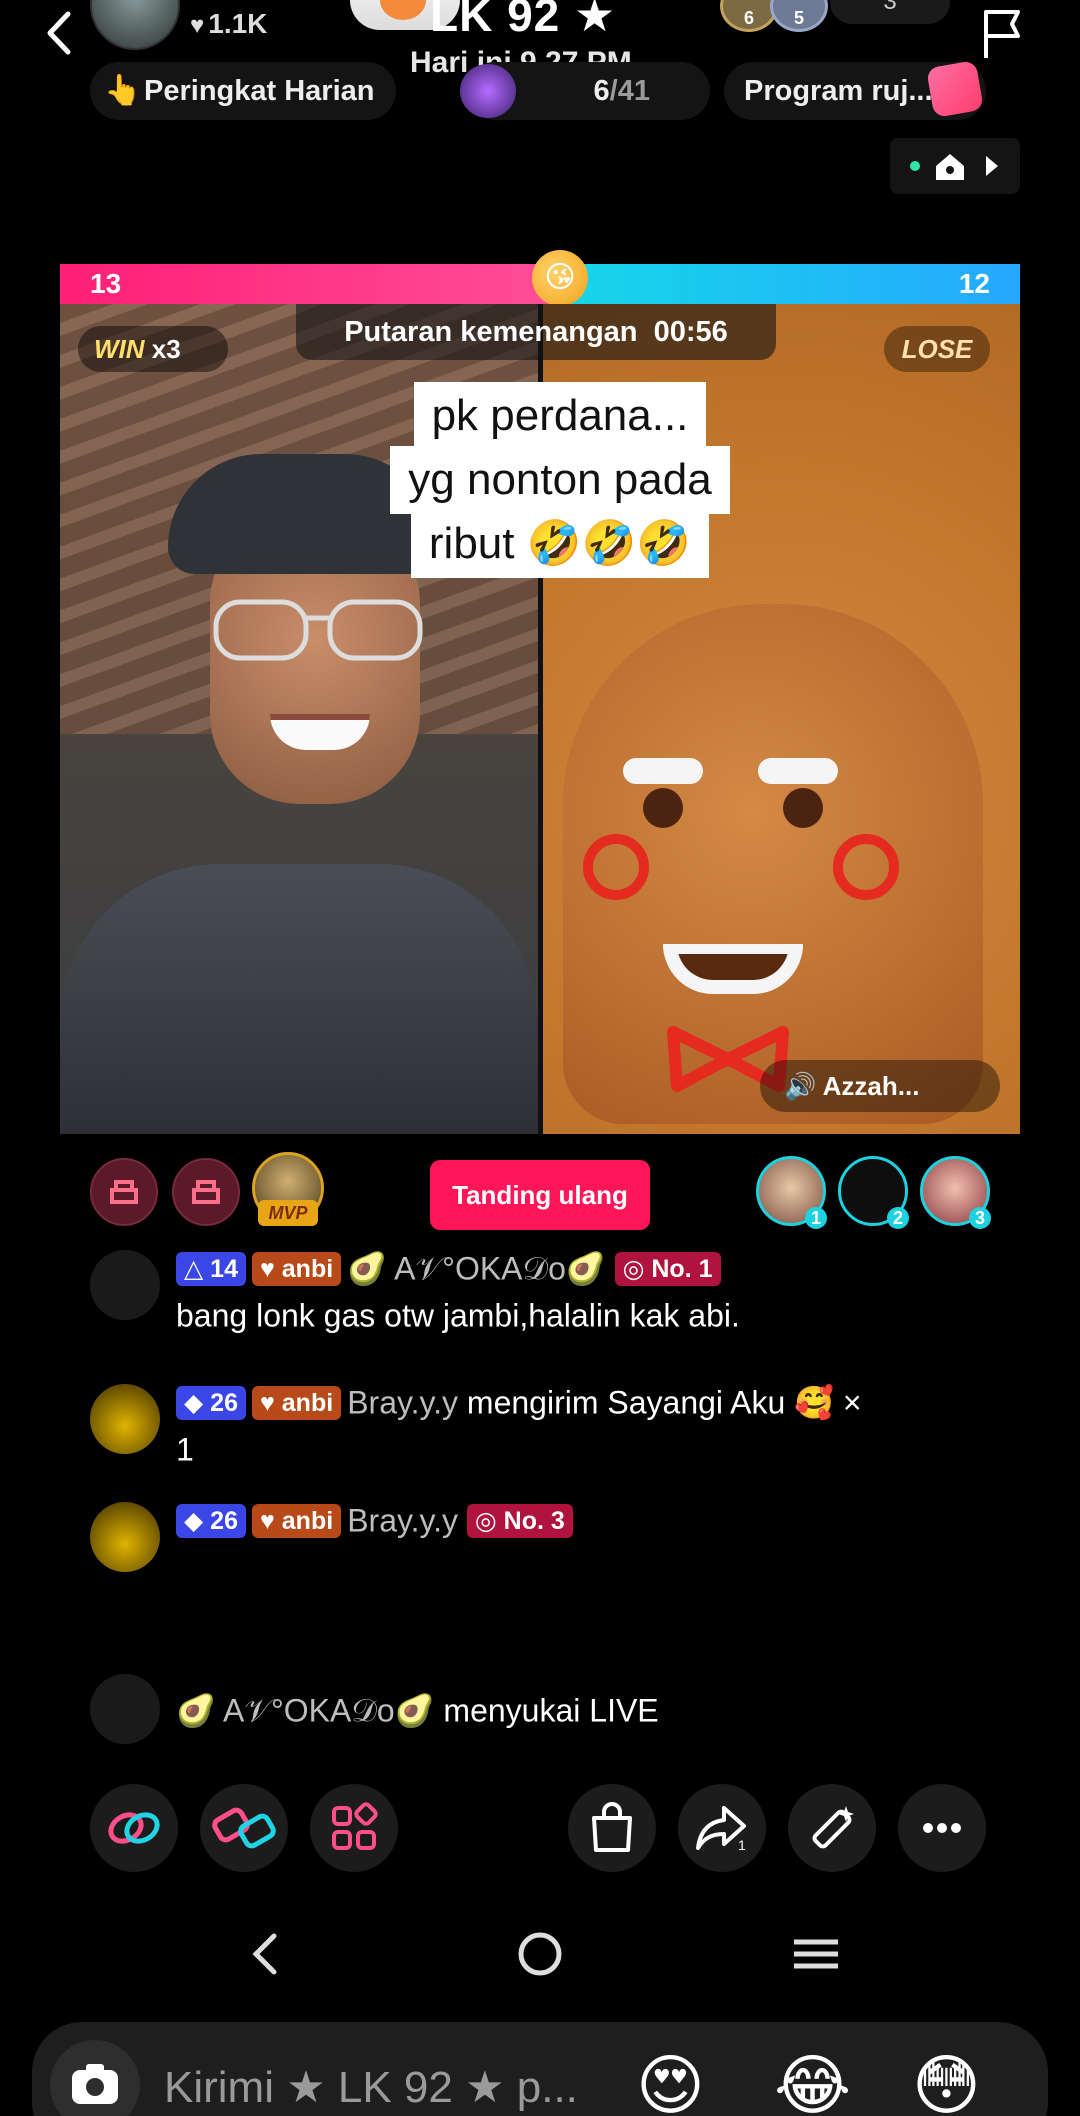  Describe the element at coordinates (288, 1213) in the screenshot. I see `mvp-badge: MVP` at that location.